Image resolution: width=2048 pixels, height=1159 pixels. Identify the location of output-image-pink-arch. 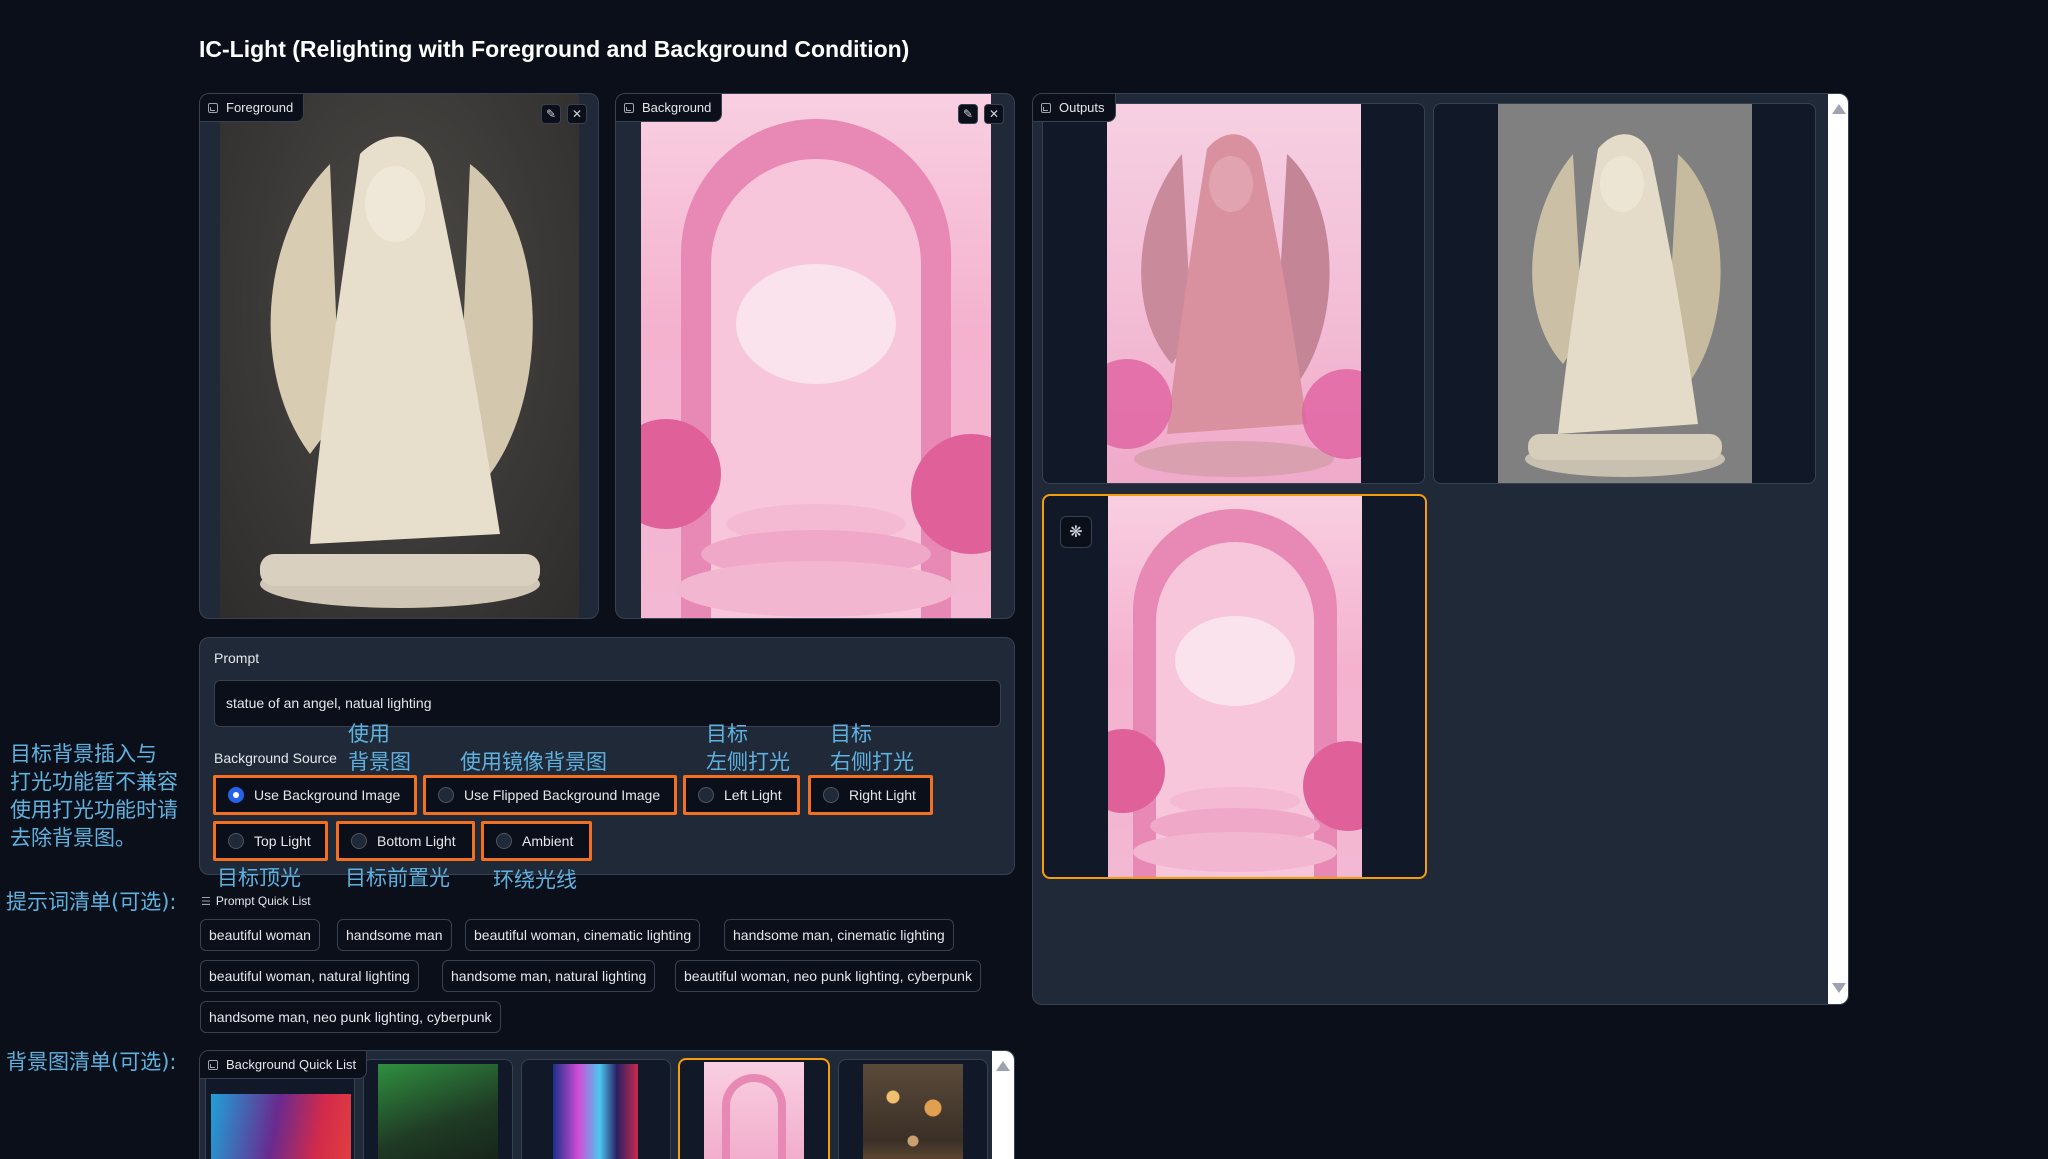
(1235, 686).